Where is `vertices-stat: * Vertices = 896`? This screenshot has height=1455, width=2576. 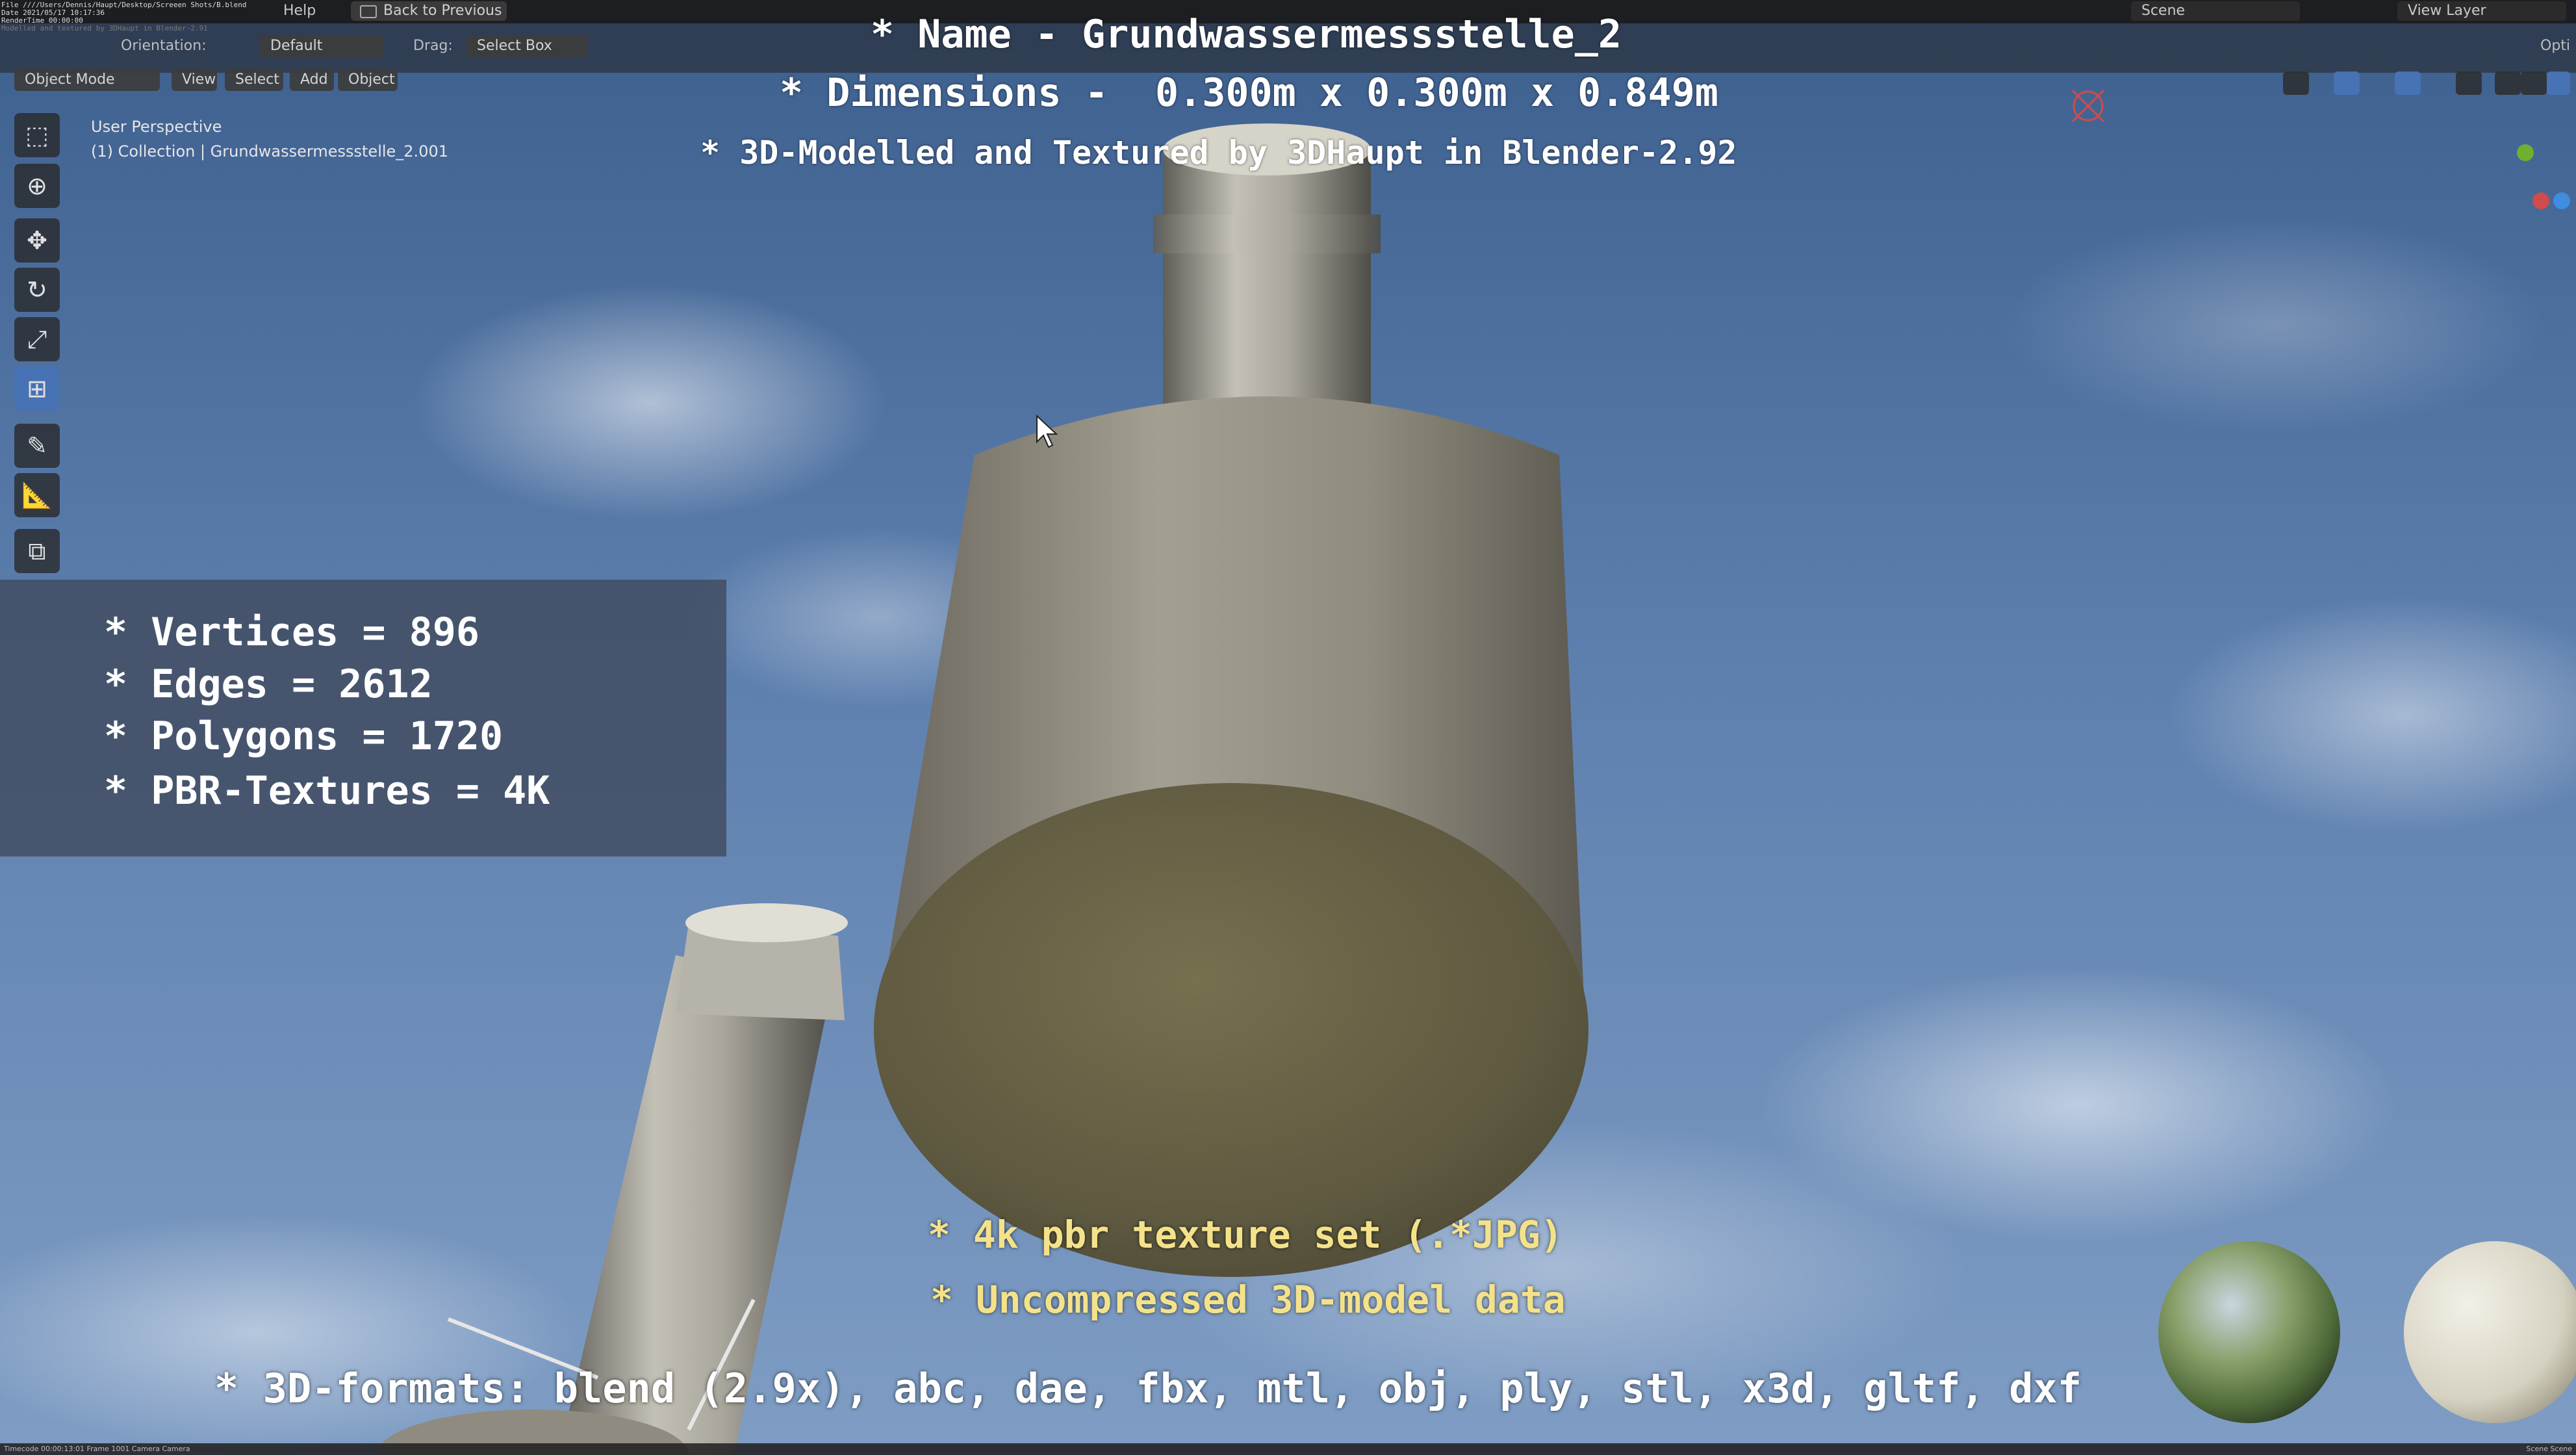 vertices-stat: * Vertices = 896 is located at coordinates (291, 632).